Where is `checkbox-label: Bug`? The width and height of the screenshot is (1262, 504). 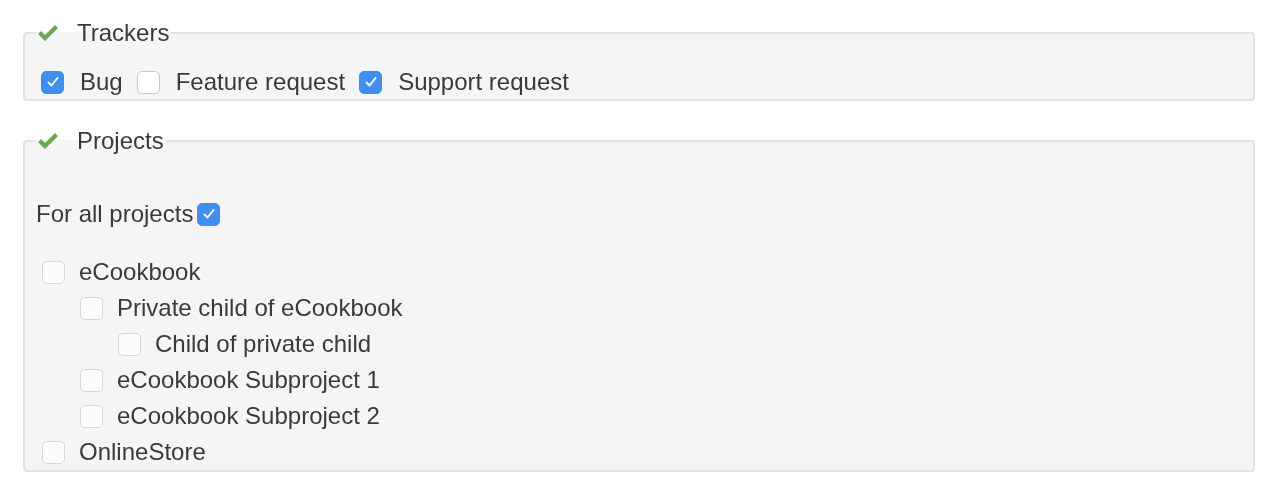 checkbox-label: Bug is located at coordinates (101, 82).